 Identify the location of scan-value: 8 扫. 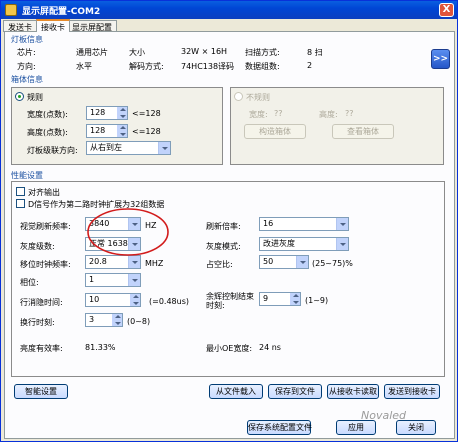
(315, 52).